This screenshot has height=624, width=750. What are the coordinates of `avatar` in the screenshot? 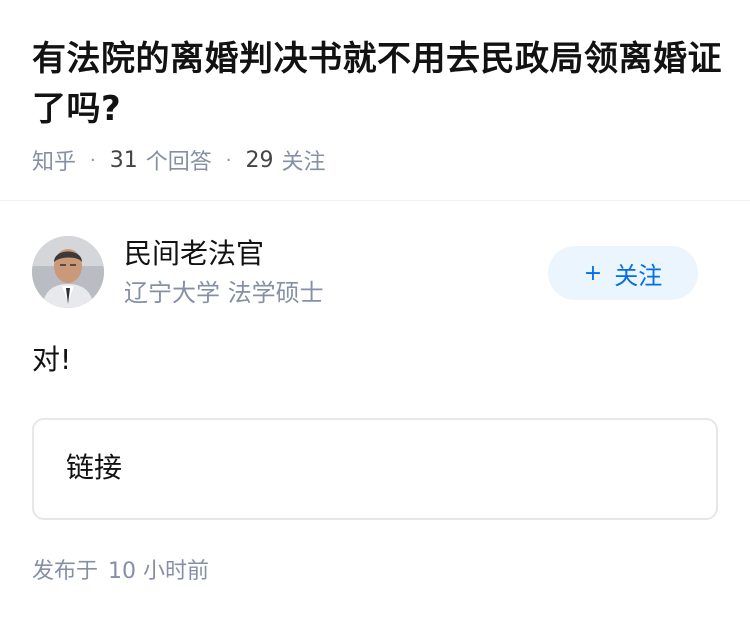 It's located at (68, 272).